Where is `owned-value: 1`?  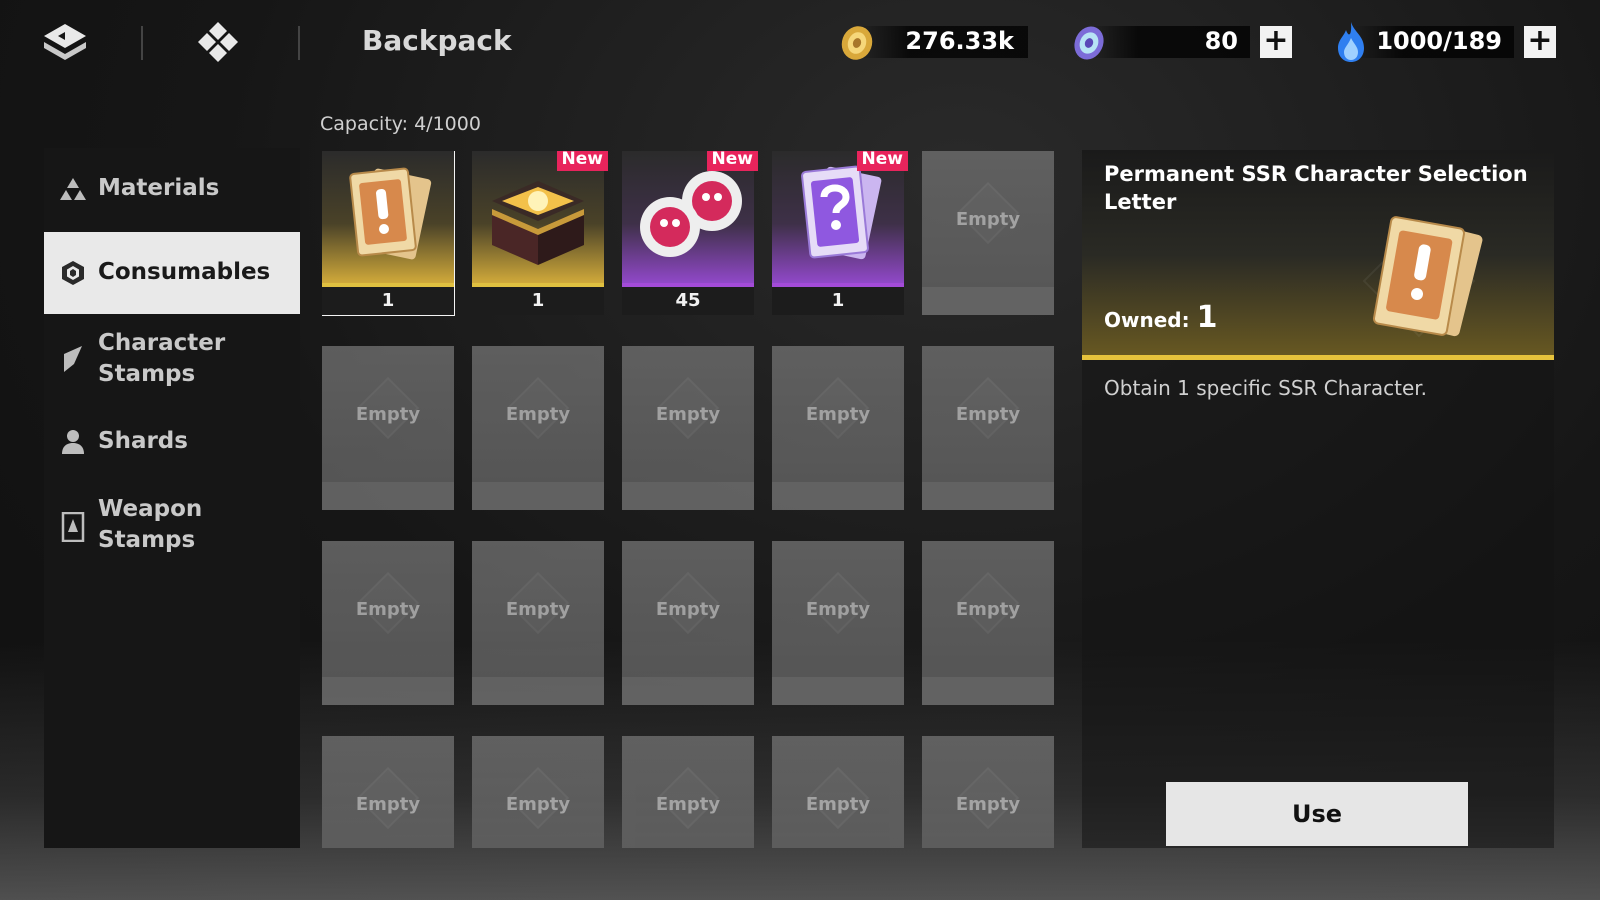
owned-value: 1 is located at coordinates (1207, 317).